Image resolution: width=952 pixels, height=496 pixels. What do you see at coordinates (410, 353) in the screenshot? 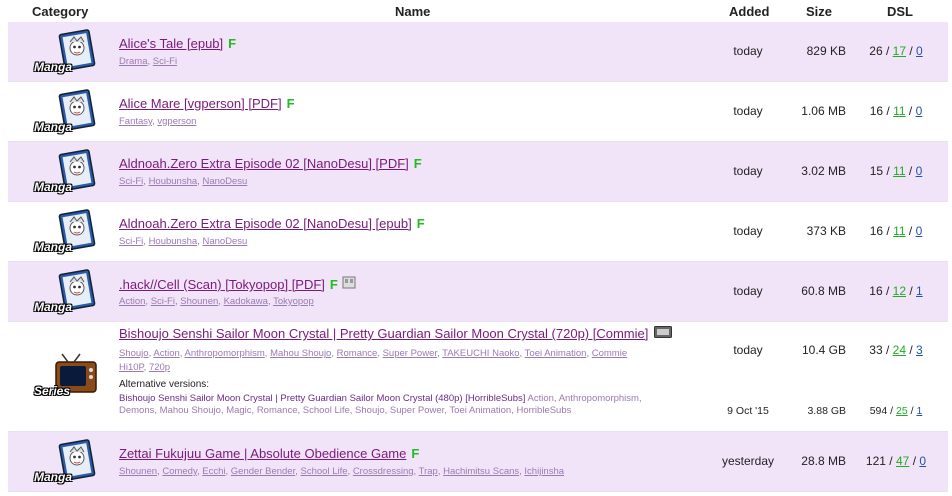
I see `tag-link: Super Power` at bounding box center [410, 353].